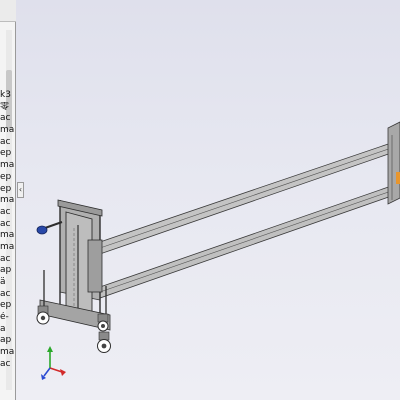  I want to click on crank-handle, so click(42, 230).